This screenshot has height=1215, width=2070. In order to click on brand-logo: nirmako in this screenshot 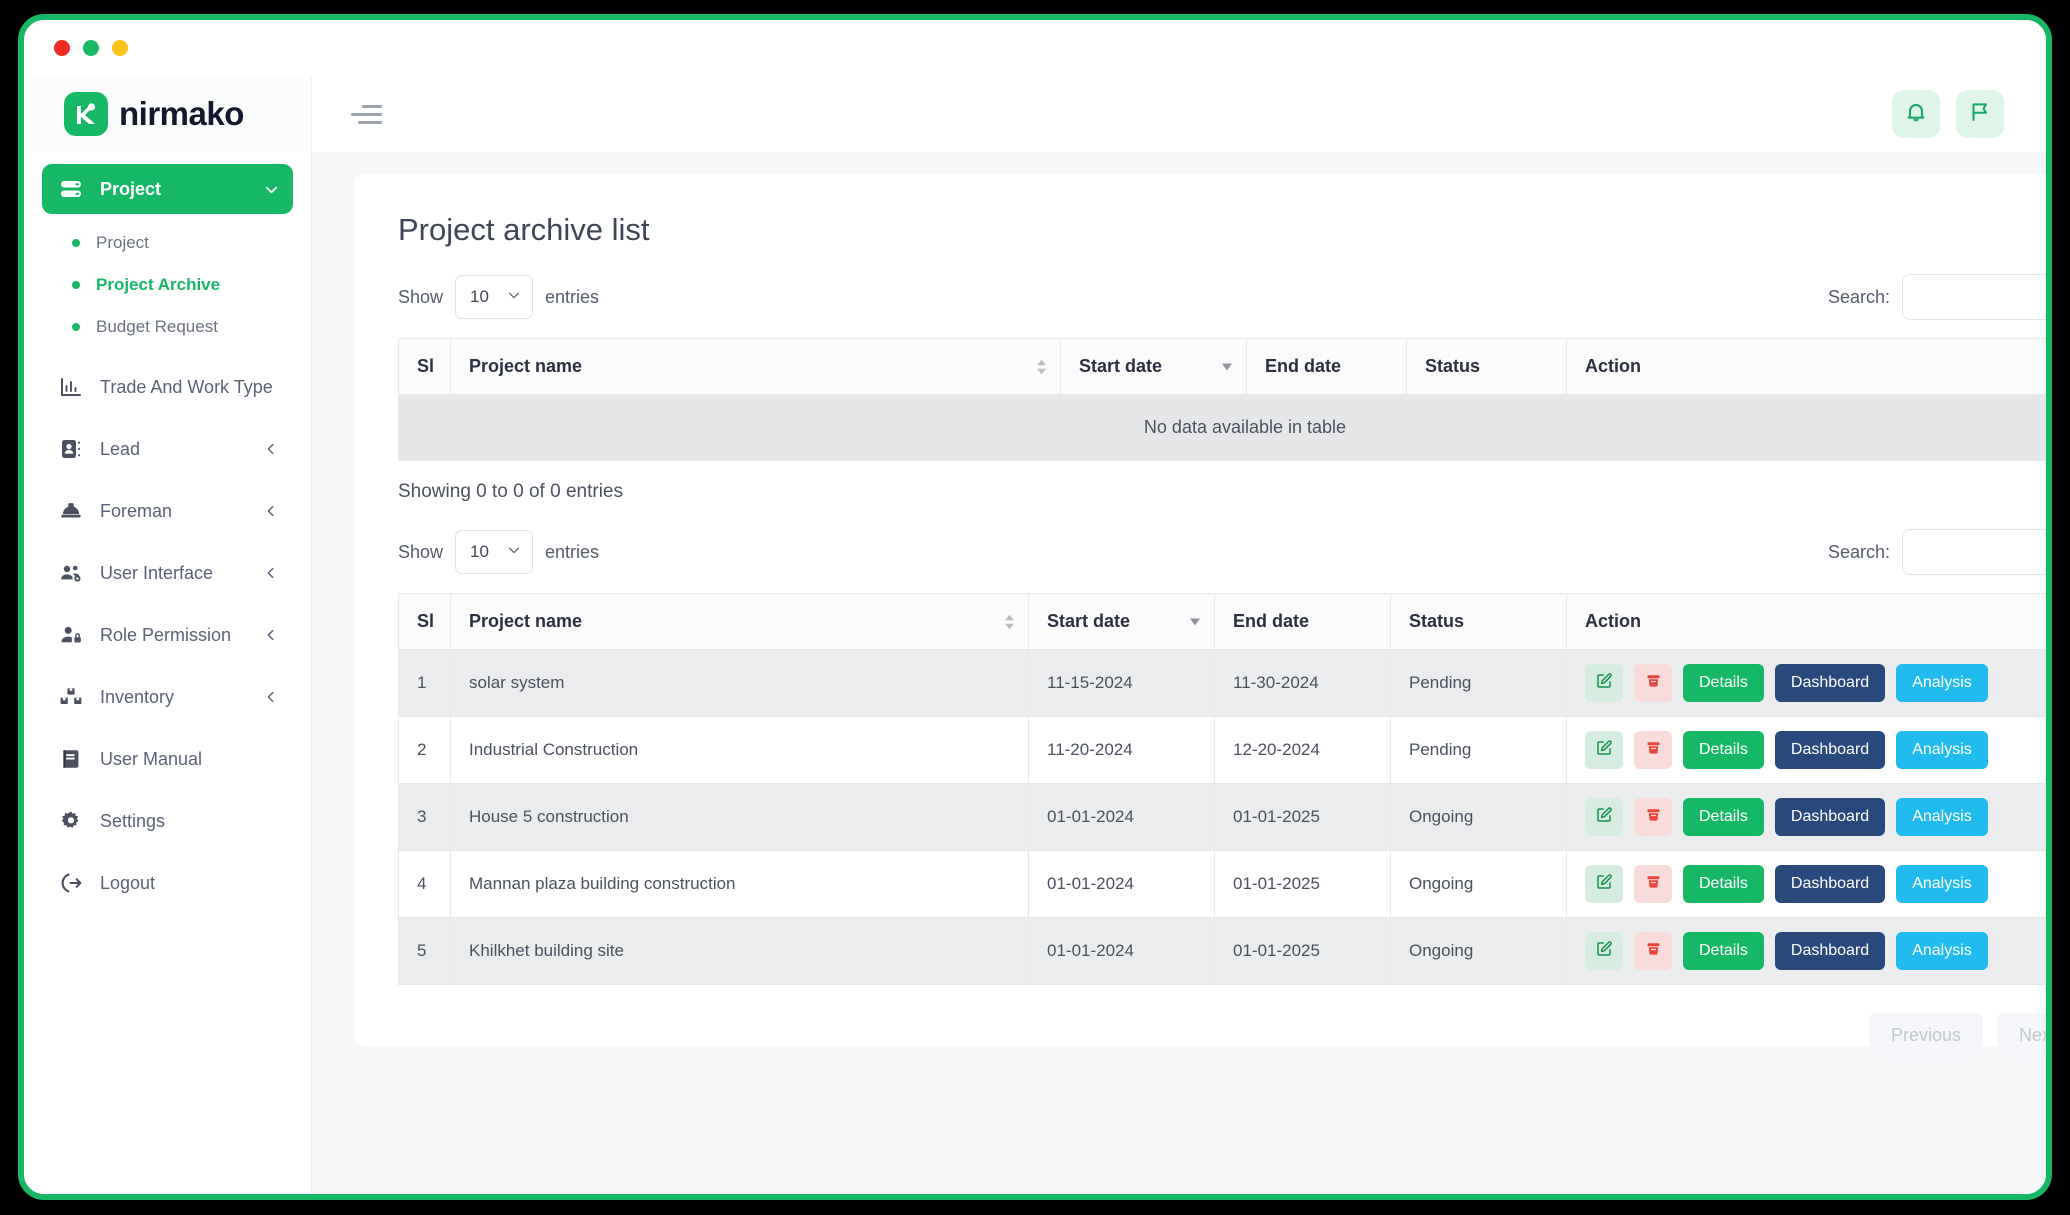, I will do `click(167, 114)`.